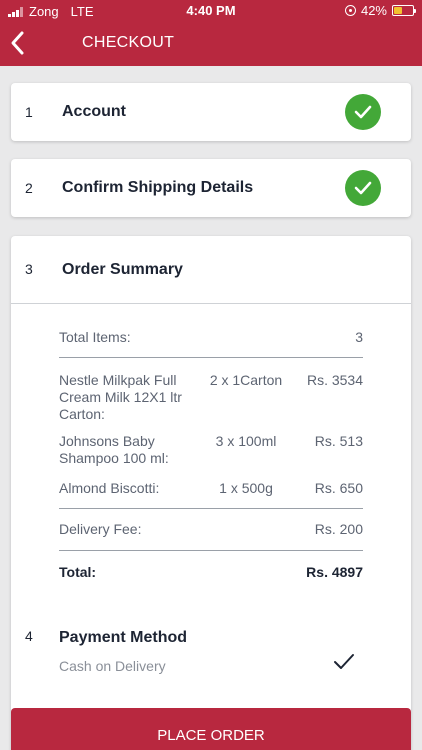 The image size is (422, 750). Describe the element at coordinates (109, 488) in the screenshot. I see `item-name: Almond Biscotti:` at that location.